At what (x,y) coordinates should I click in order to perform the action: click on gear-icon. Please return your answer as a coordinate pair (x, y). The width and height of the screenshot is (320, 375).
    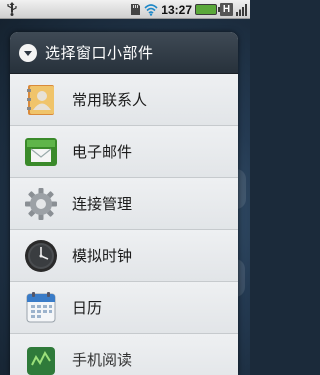
    Looking at the image, I should click on (41, 203).